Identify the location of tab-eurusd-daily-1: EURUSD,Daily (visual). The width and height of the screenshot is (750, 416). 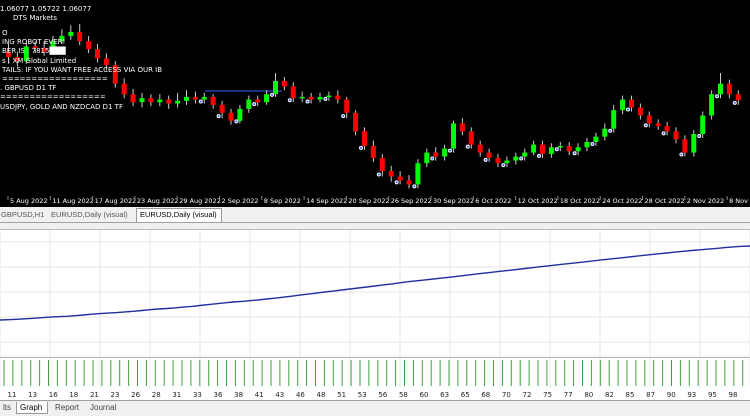
(91, 215).